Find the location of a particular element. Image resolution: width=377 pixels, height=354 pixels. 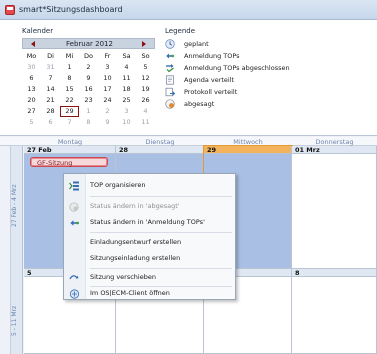

menu-item-label: Sitzungseinladung erstellen is located at coordinates (135, 258).